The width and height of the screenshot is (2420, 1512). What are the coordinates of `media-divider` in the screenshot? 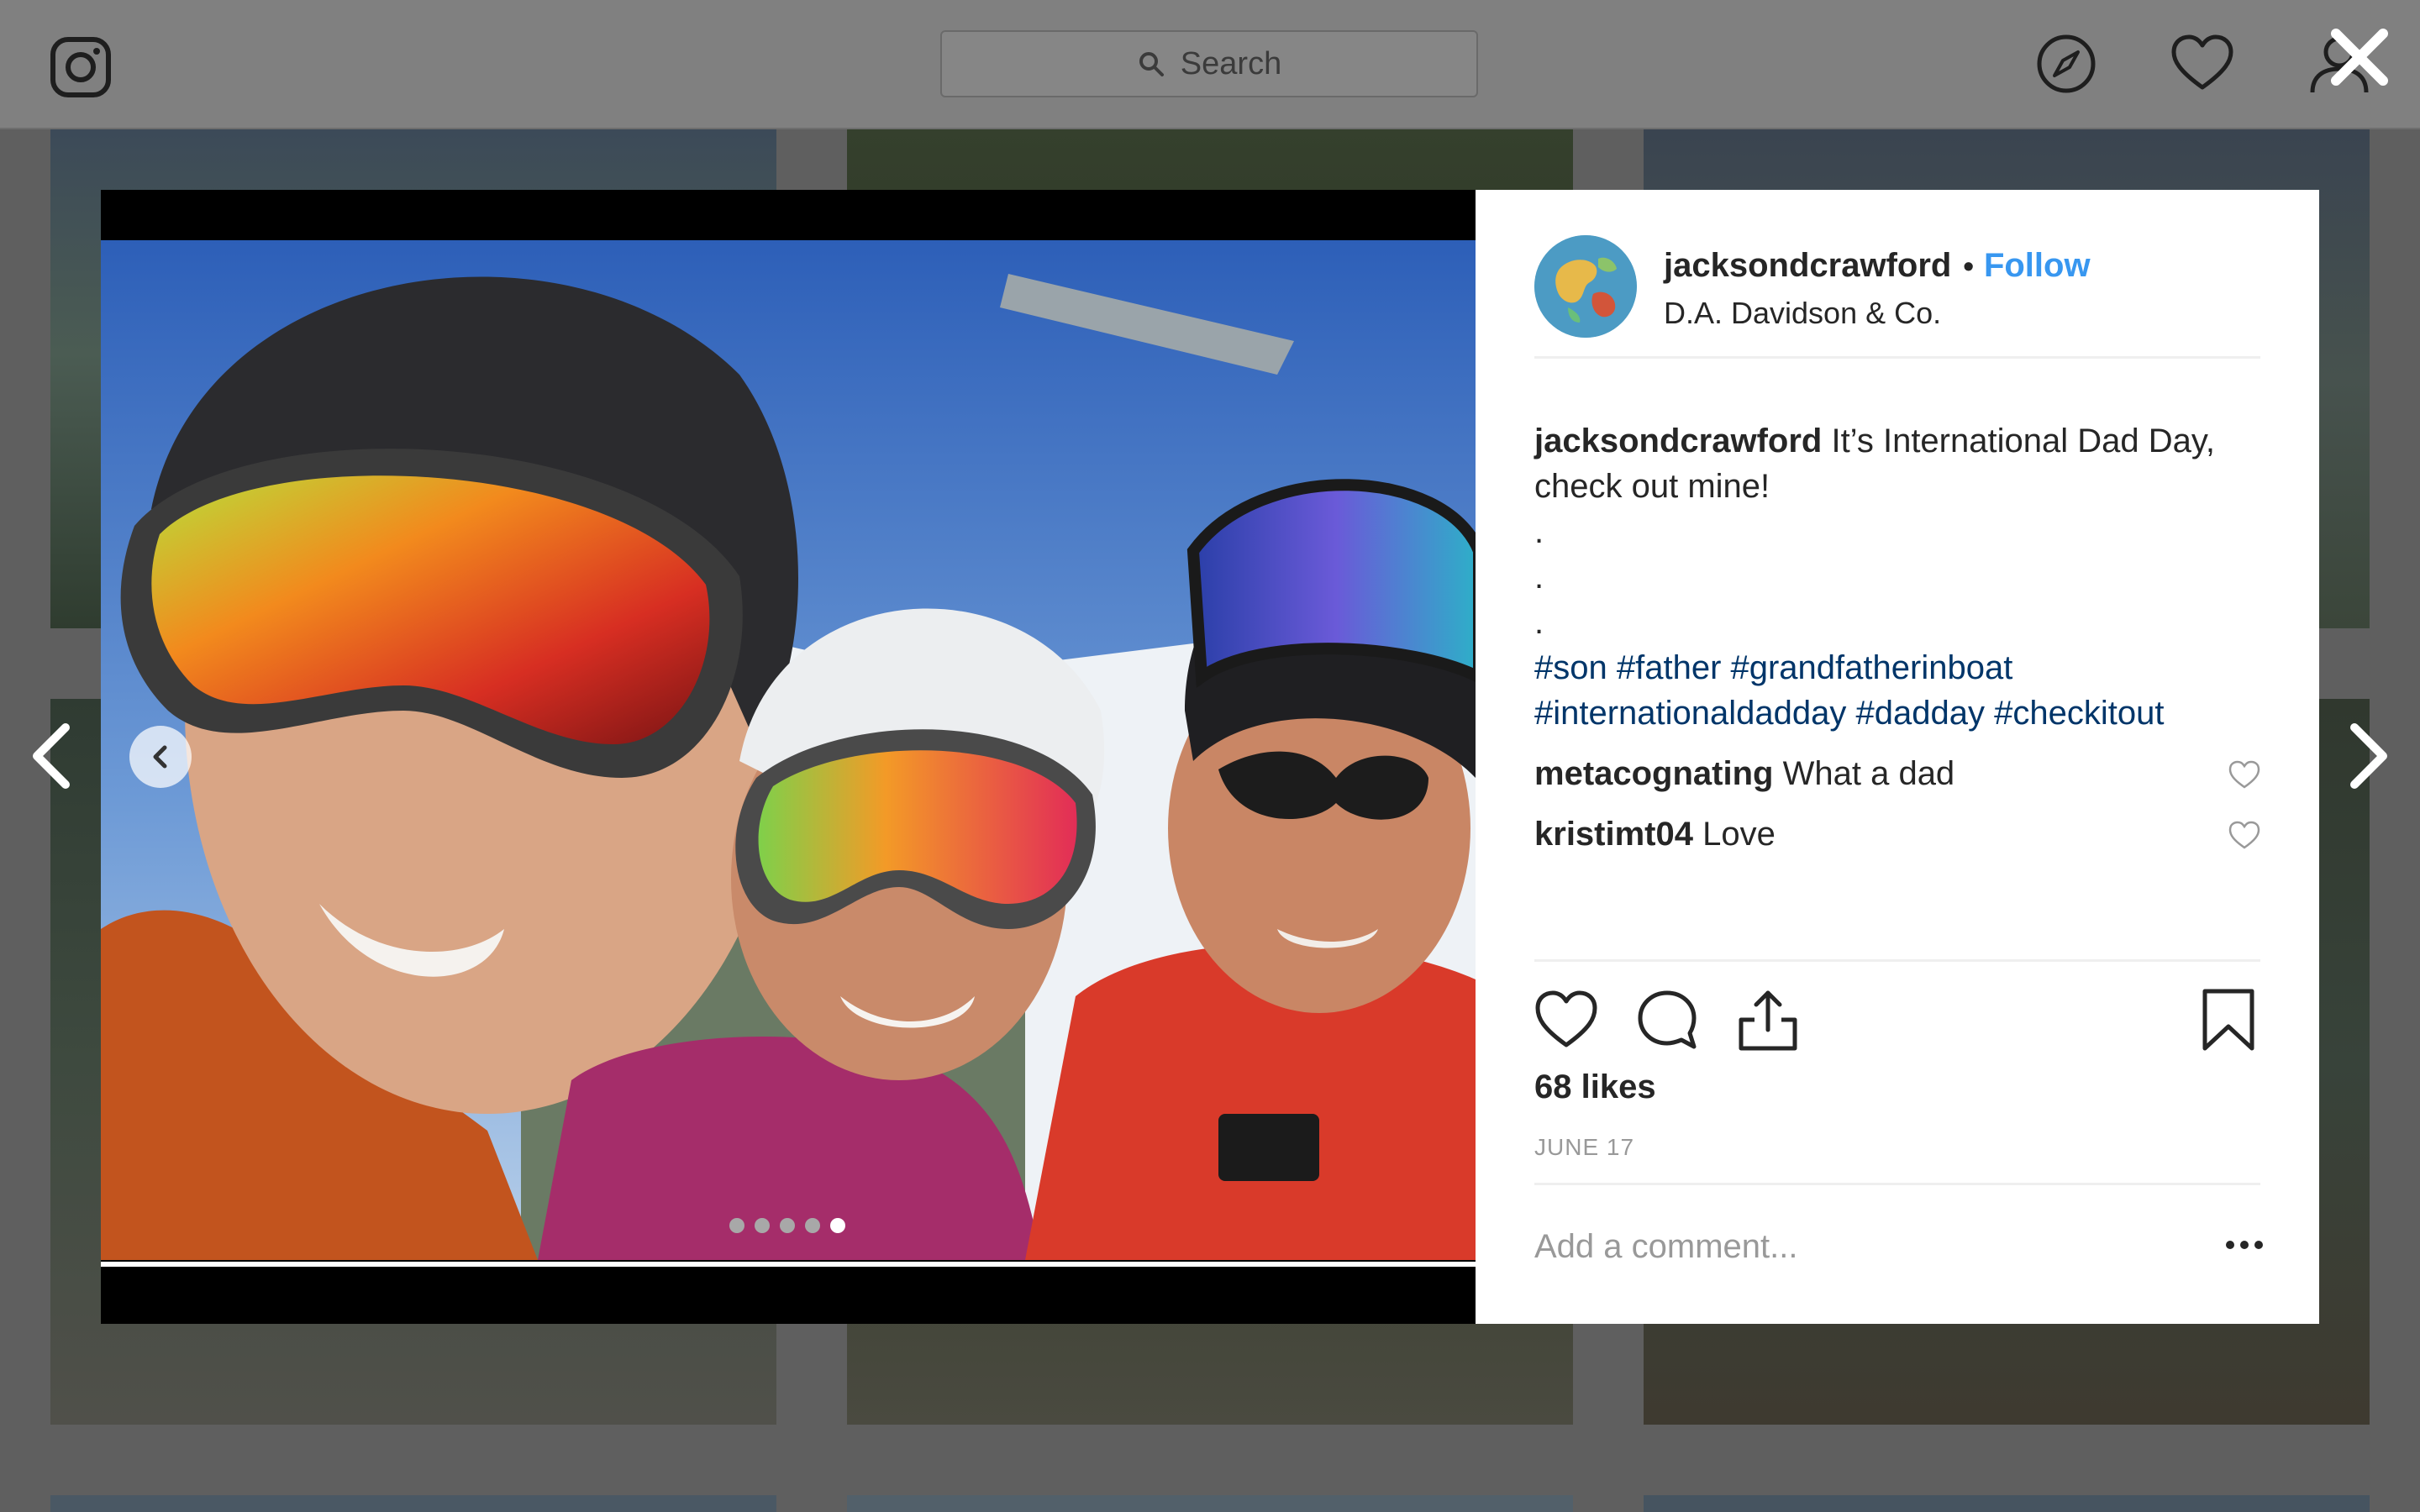 It's located at (788, 1264).